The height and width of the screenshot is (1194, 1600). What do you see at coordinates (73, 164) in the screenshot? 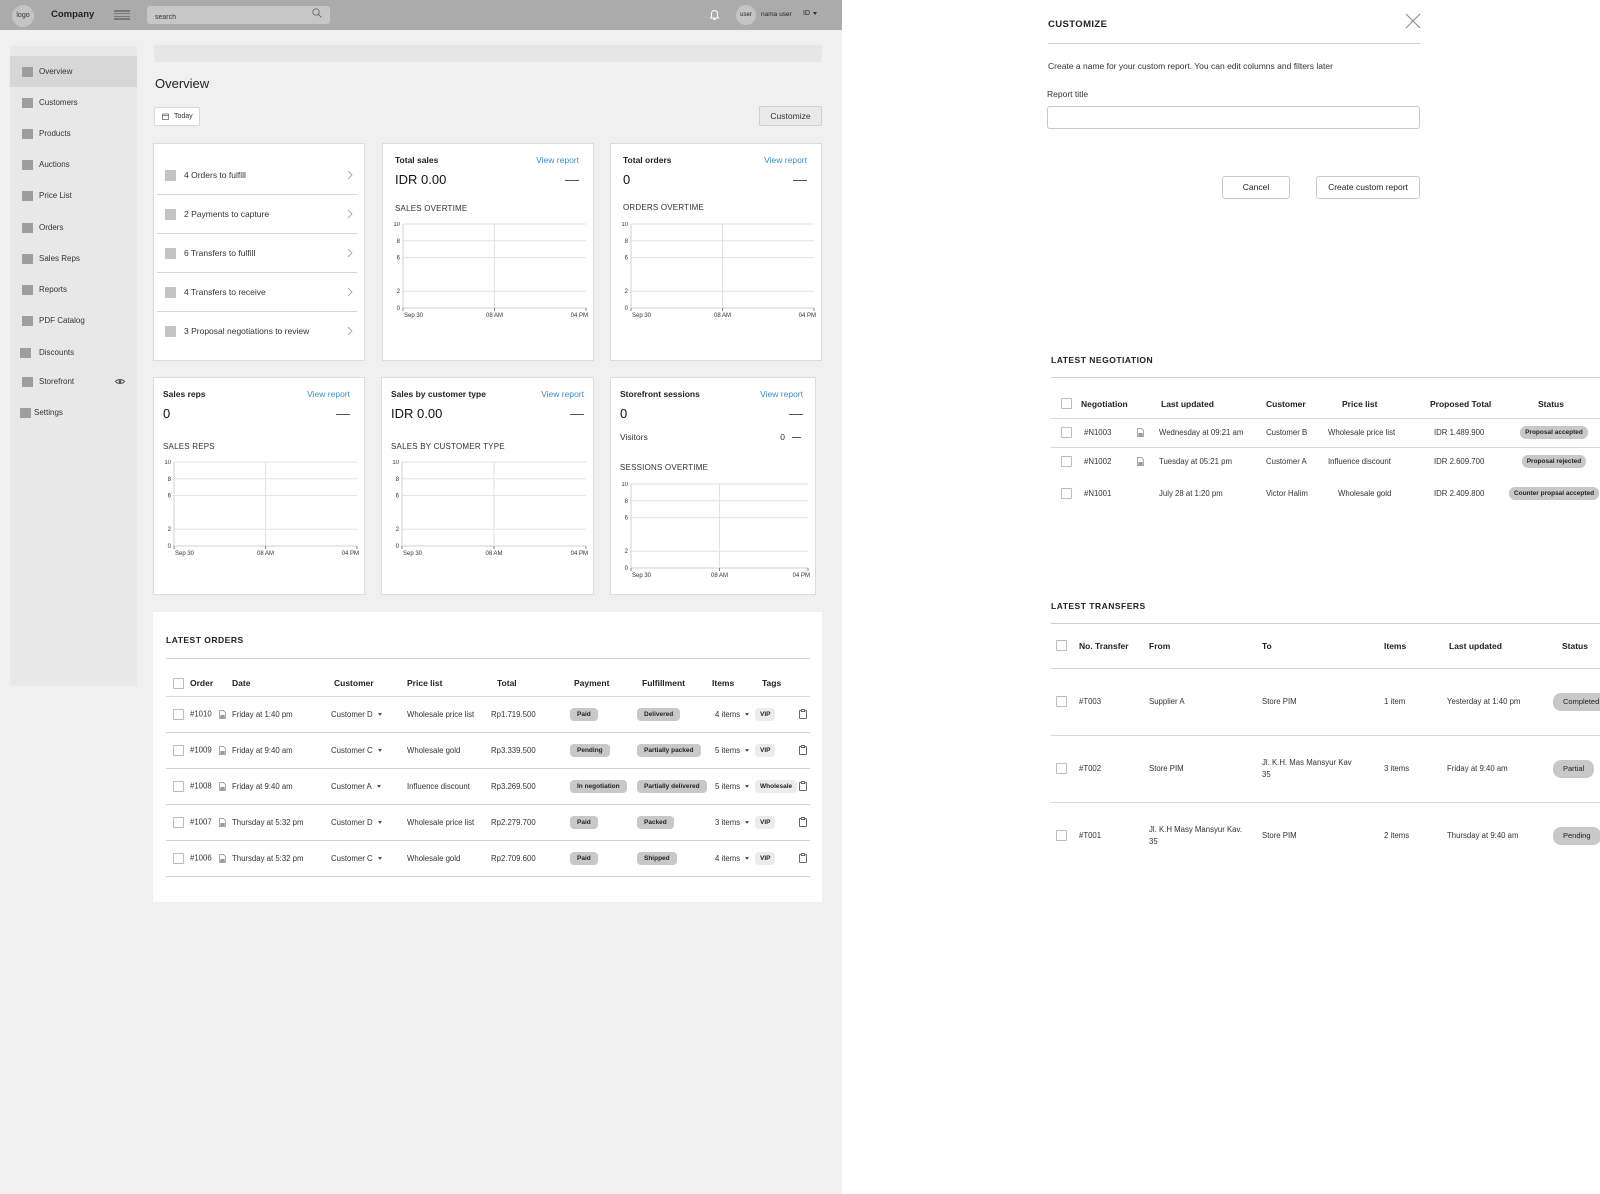
I see `sidebar-item-auctions: Auctions` at bounding box center [73, 164].